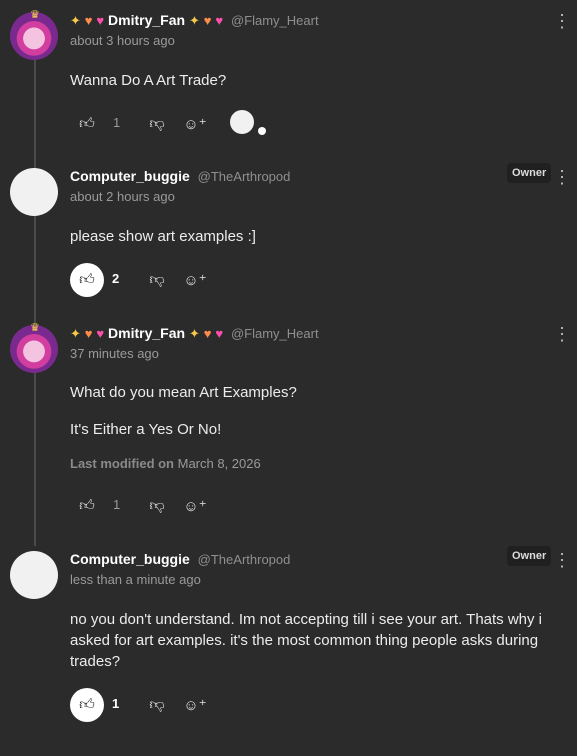 The image size is (577, 756). Describe the element at coordinates (116, 278) in the screenshot. I see `like-count: 2` at that location.